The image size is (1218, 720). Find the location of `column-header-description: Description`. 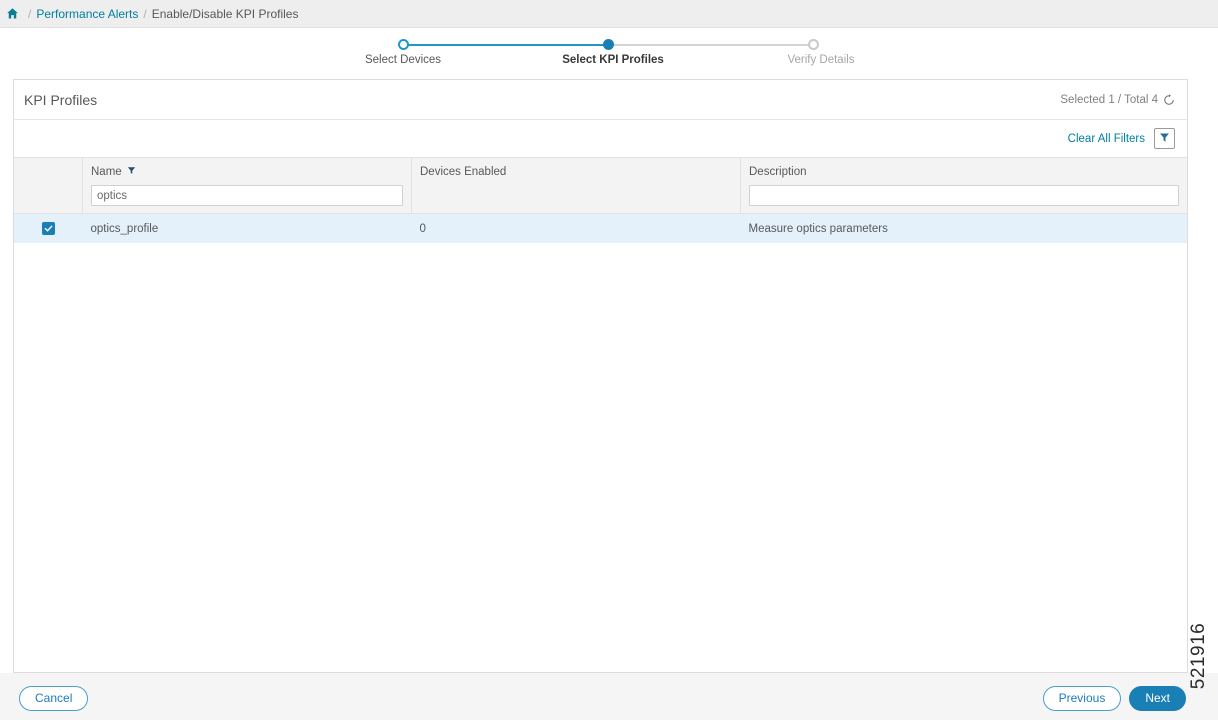

column-header-description: Description is located at coordinates (963, 185).